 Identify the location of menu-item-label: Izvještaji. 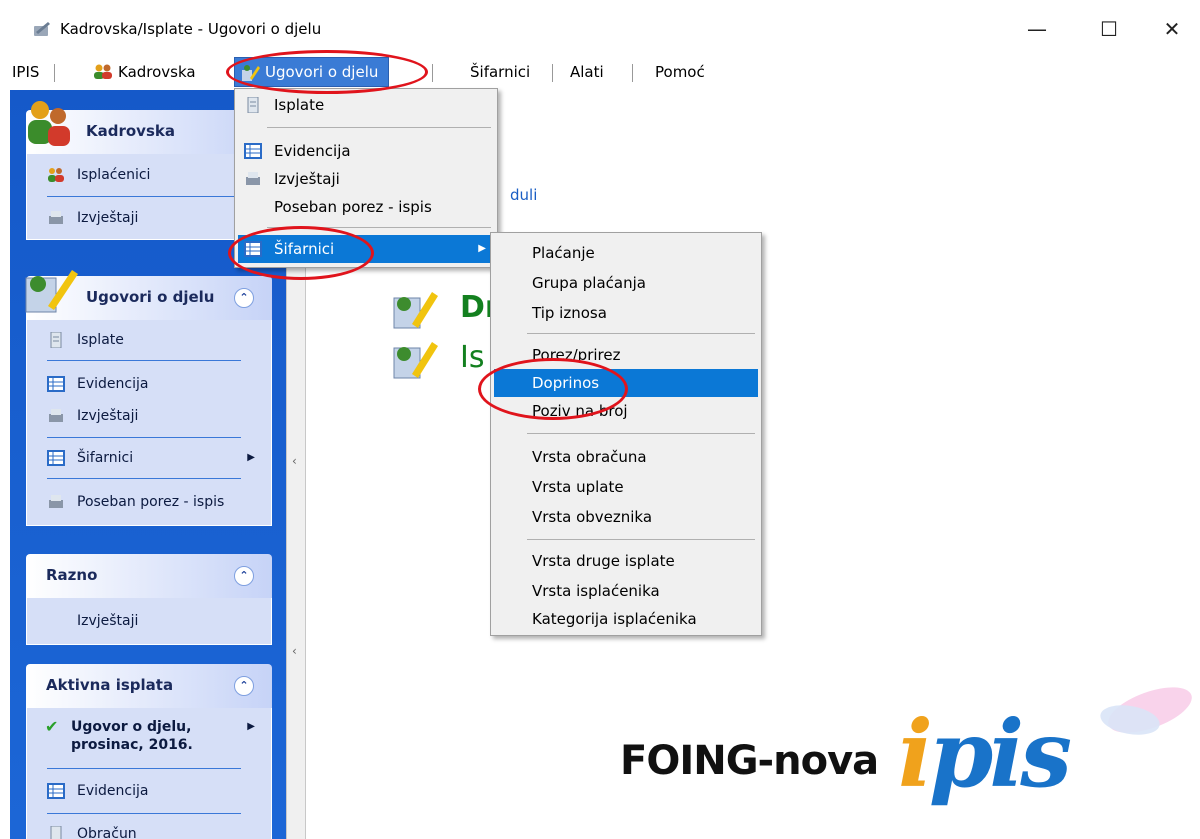
(307, 179).